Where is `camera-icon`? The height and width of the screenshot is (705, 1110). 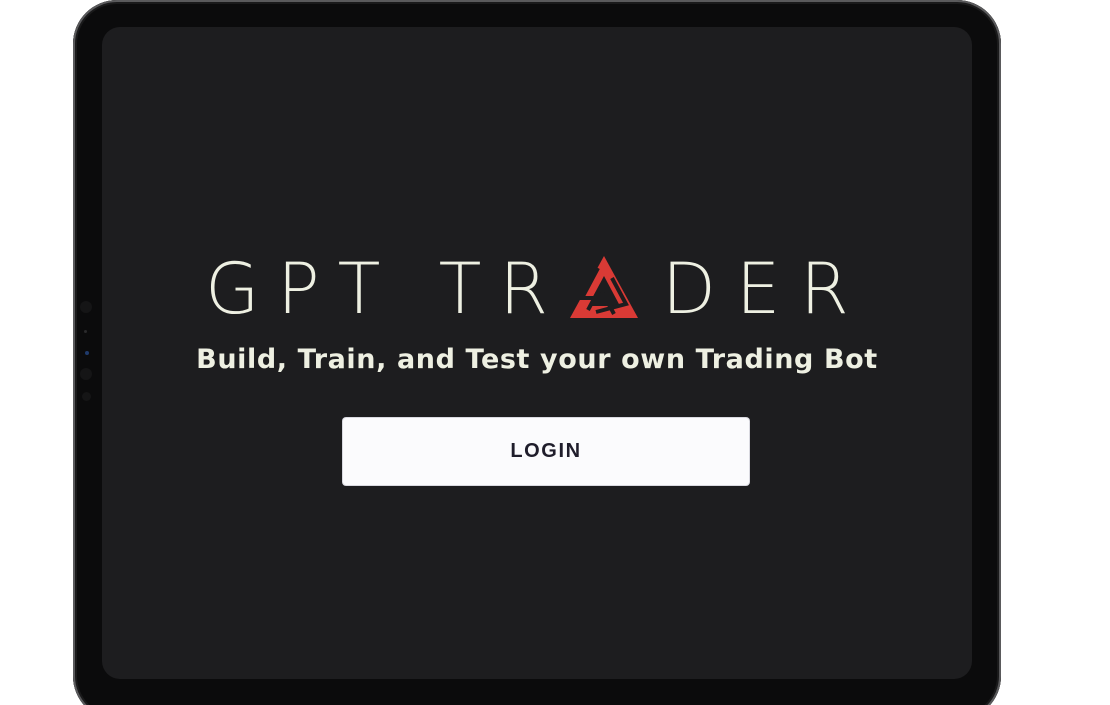
camera-icon is located at coordinates (86, 307).